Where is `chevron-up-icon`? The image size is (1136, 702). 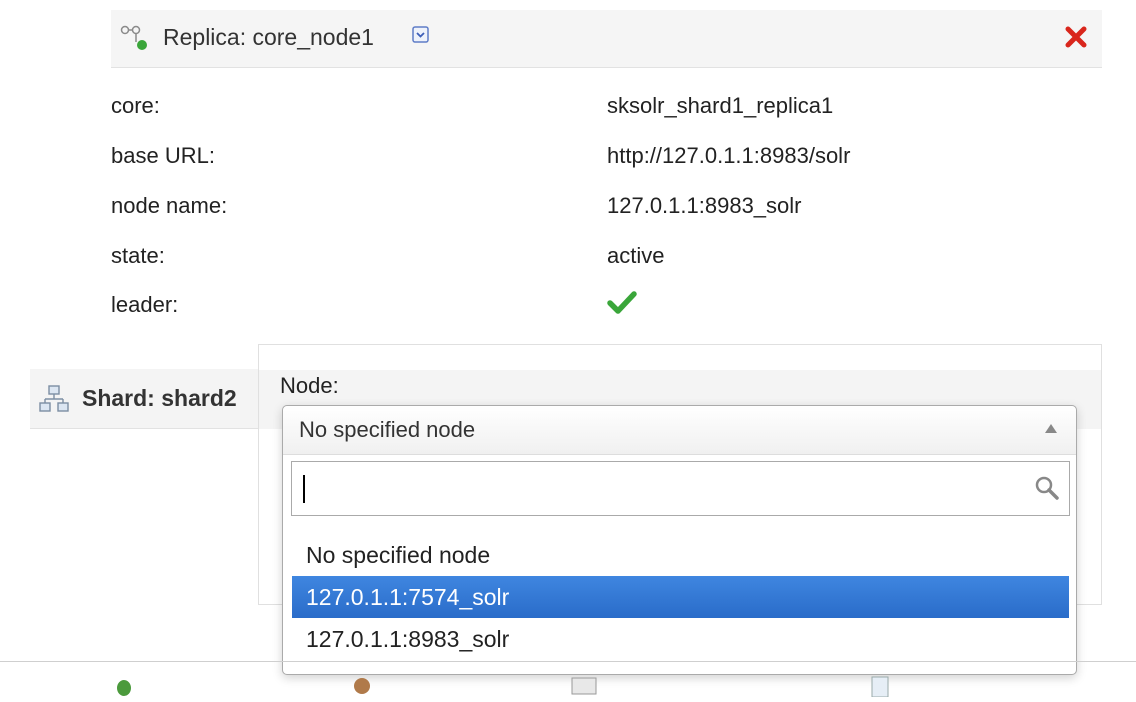
chevron-up-icon is located at coordinates (1051, 428).